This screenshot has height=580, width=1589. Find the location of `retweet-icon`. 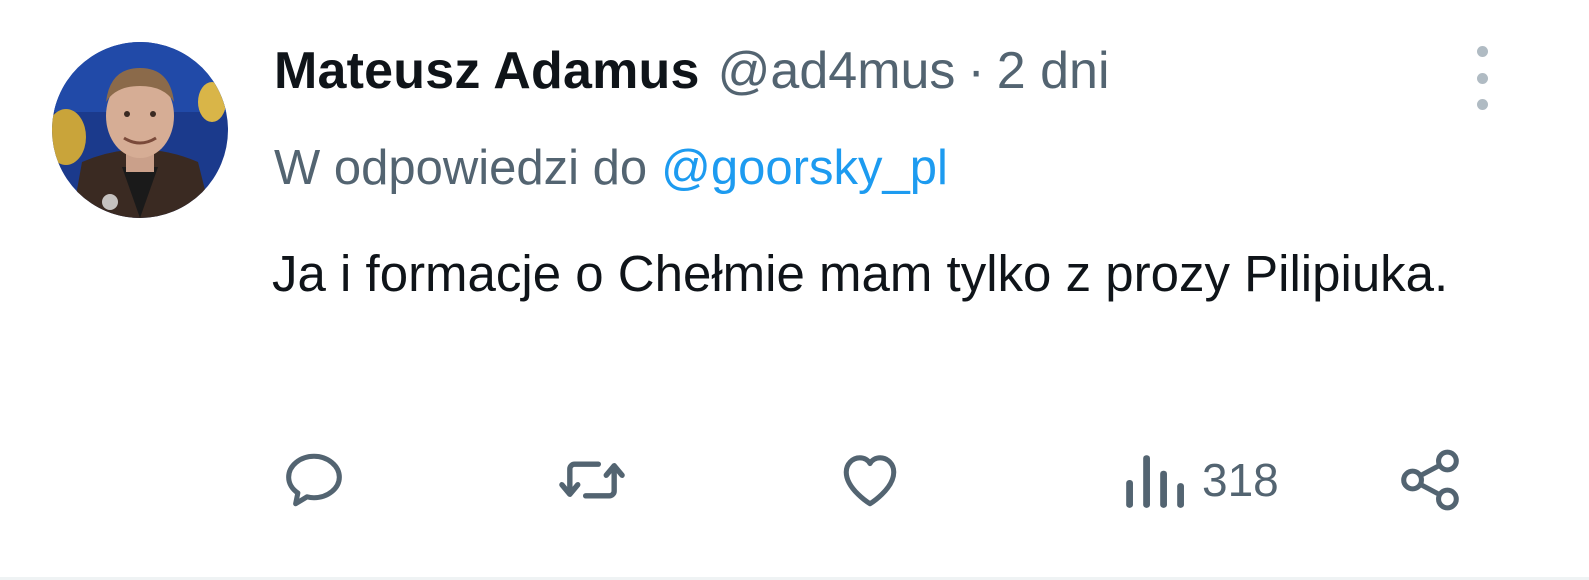

retweet-icon is located at coordinates (592, 480).